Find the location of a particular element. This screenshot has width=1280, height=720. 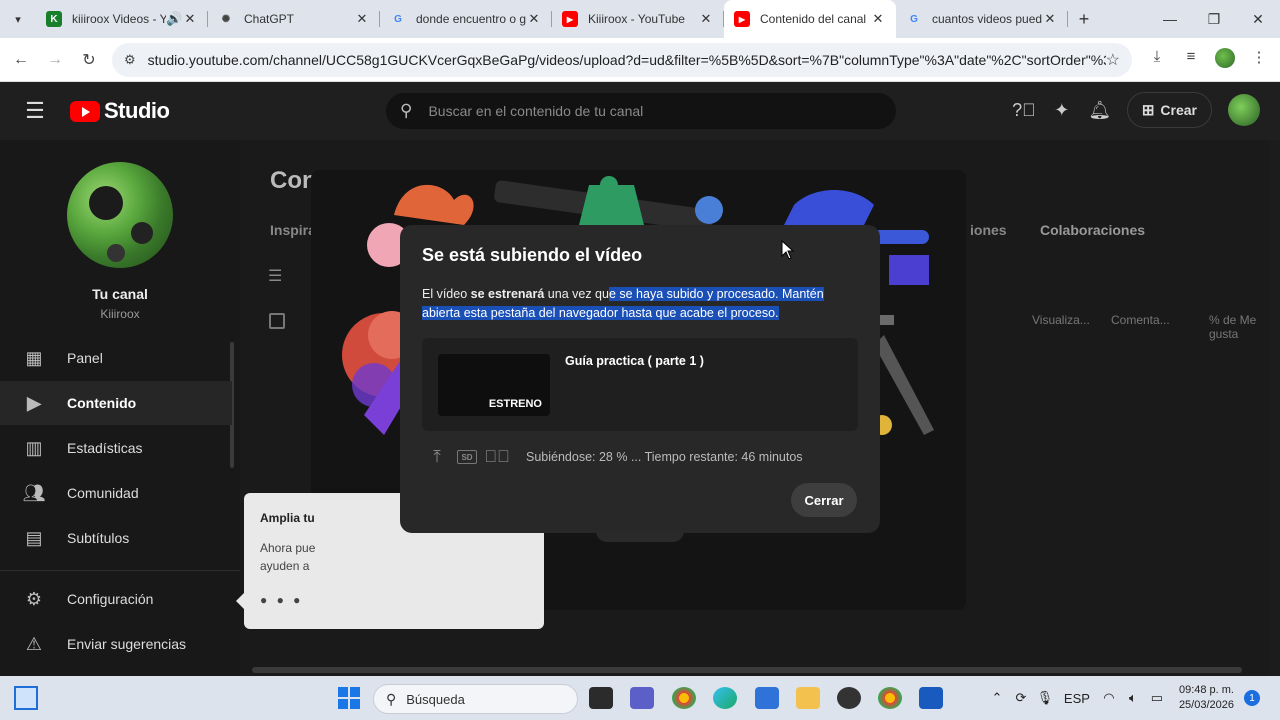

sidebar-item-label: Configuración is located at coordinates (110, 599).